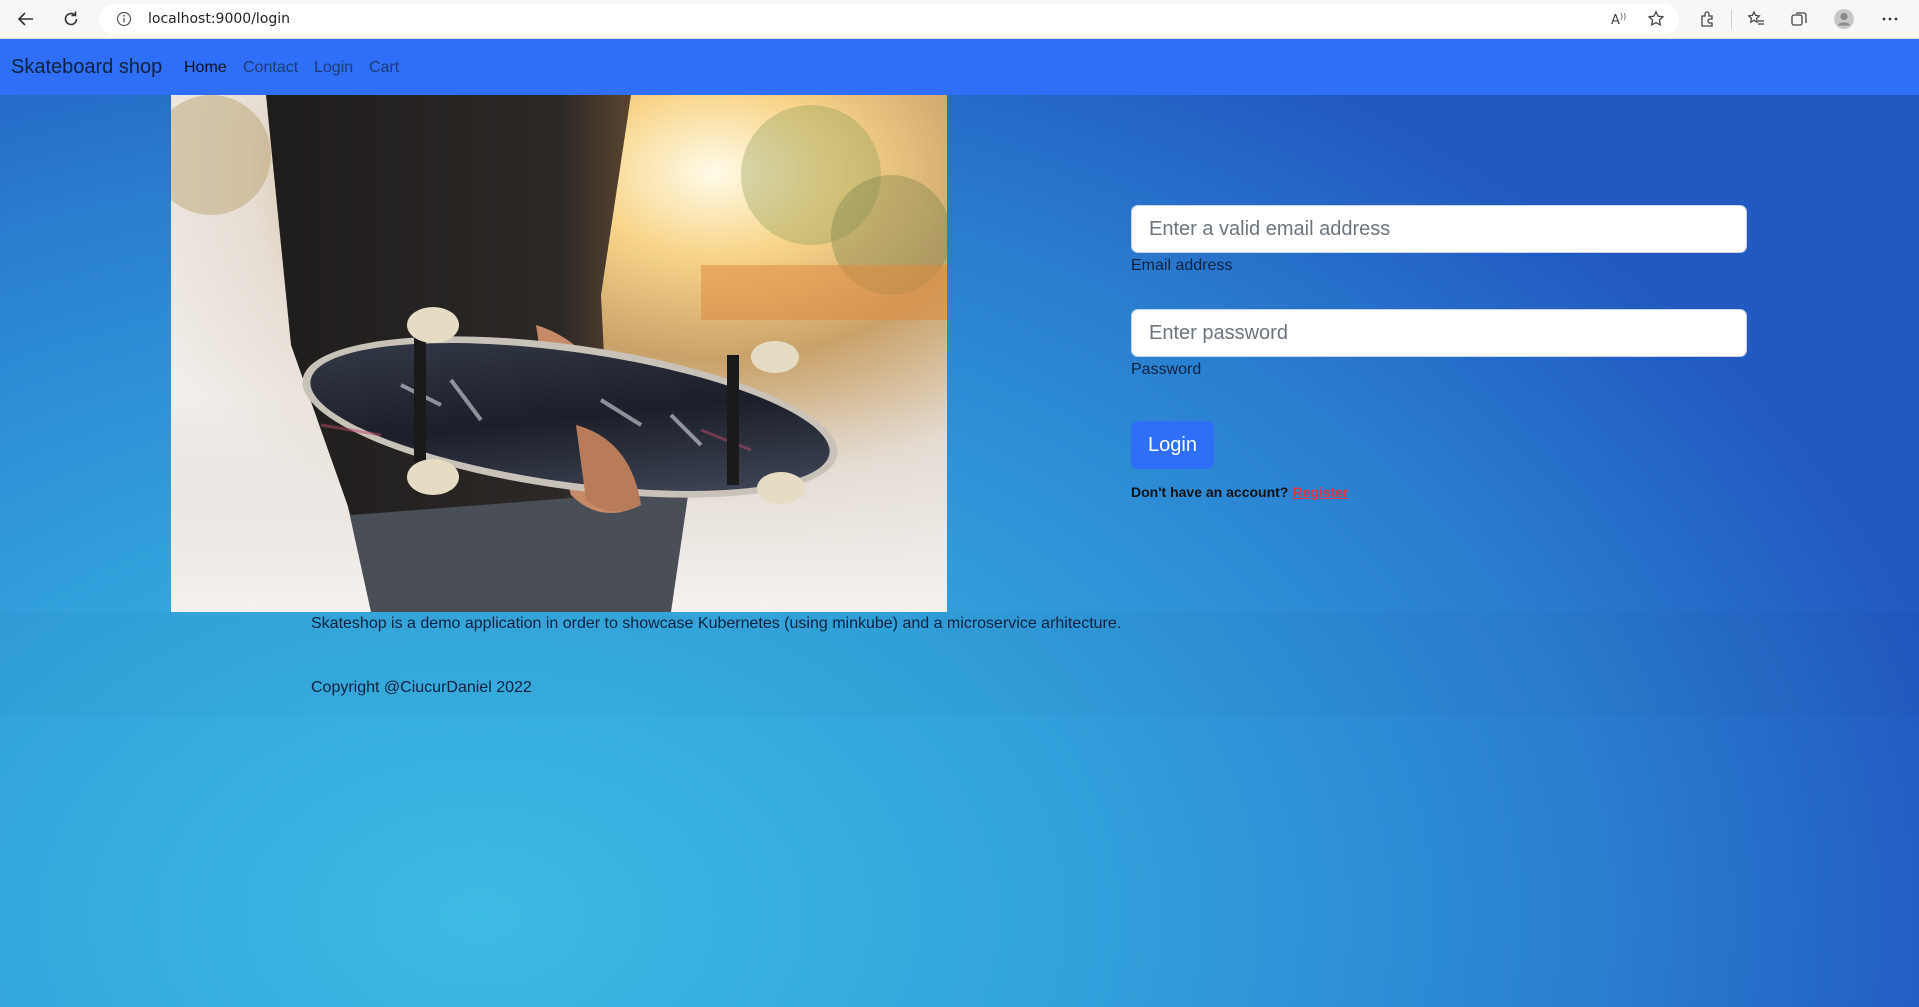  What do you see at coordinates (124, 21) in the screenshot?
I see `site-info-icon` at bounding box center [124, 21].